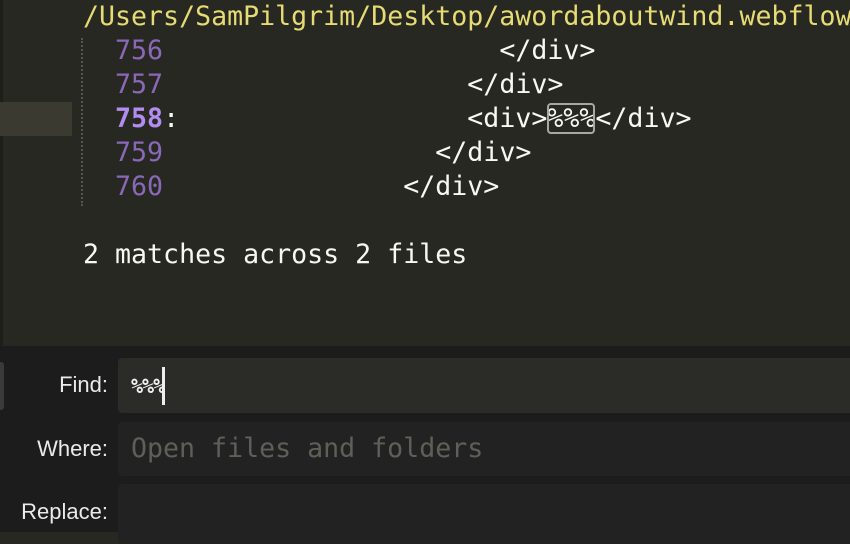  What do you see at coordinates (72, 448) in the screenshot?
I see `where-label: Where:` at bounding box center [72, 448].